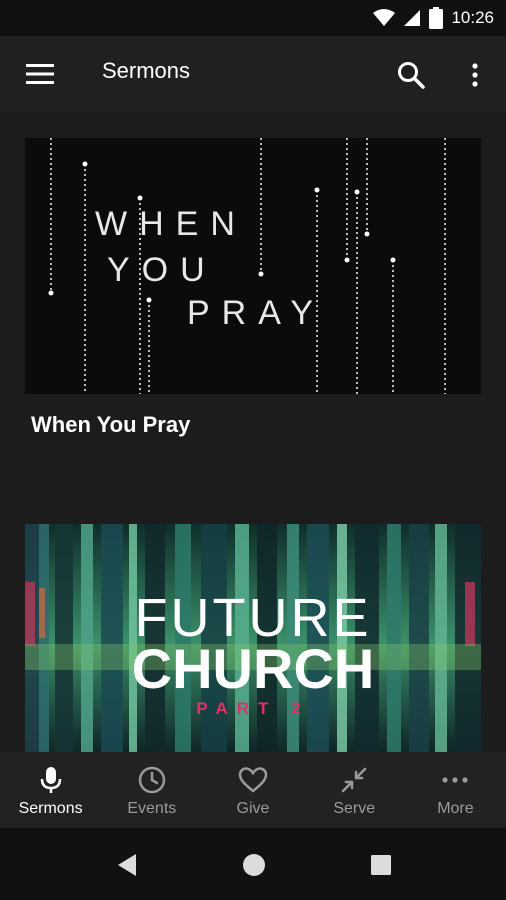 The image size is (506, 900). What do you see at coordinates (162, 270) in the screenshot?
I see `artwork-line-2: YOU` at bounding box center [162, 270].